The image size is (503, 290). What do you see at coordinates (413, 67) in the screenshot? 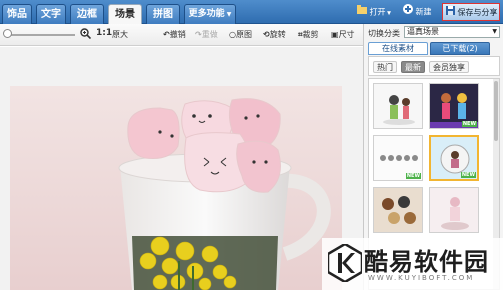
I see `subtab-latest: 最新` at bounding box center [413, 67].